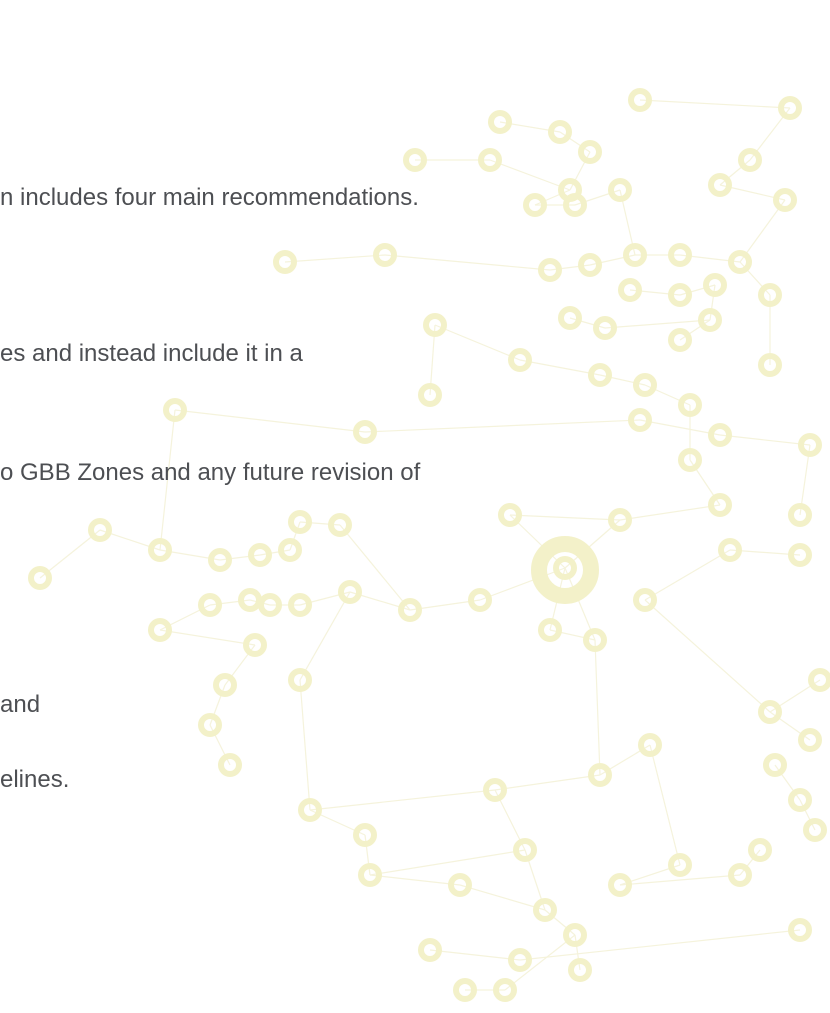 This screenshot has height=1013, width=830. What do you see at coordinates (151, 353) in the screenshot?
I see `paragraph-line-instead-include: es and instead include it in a` at bounding box center [151, 353].